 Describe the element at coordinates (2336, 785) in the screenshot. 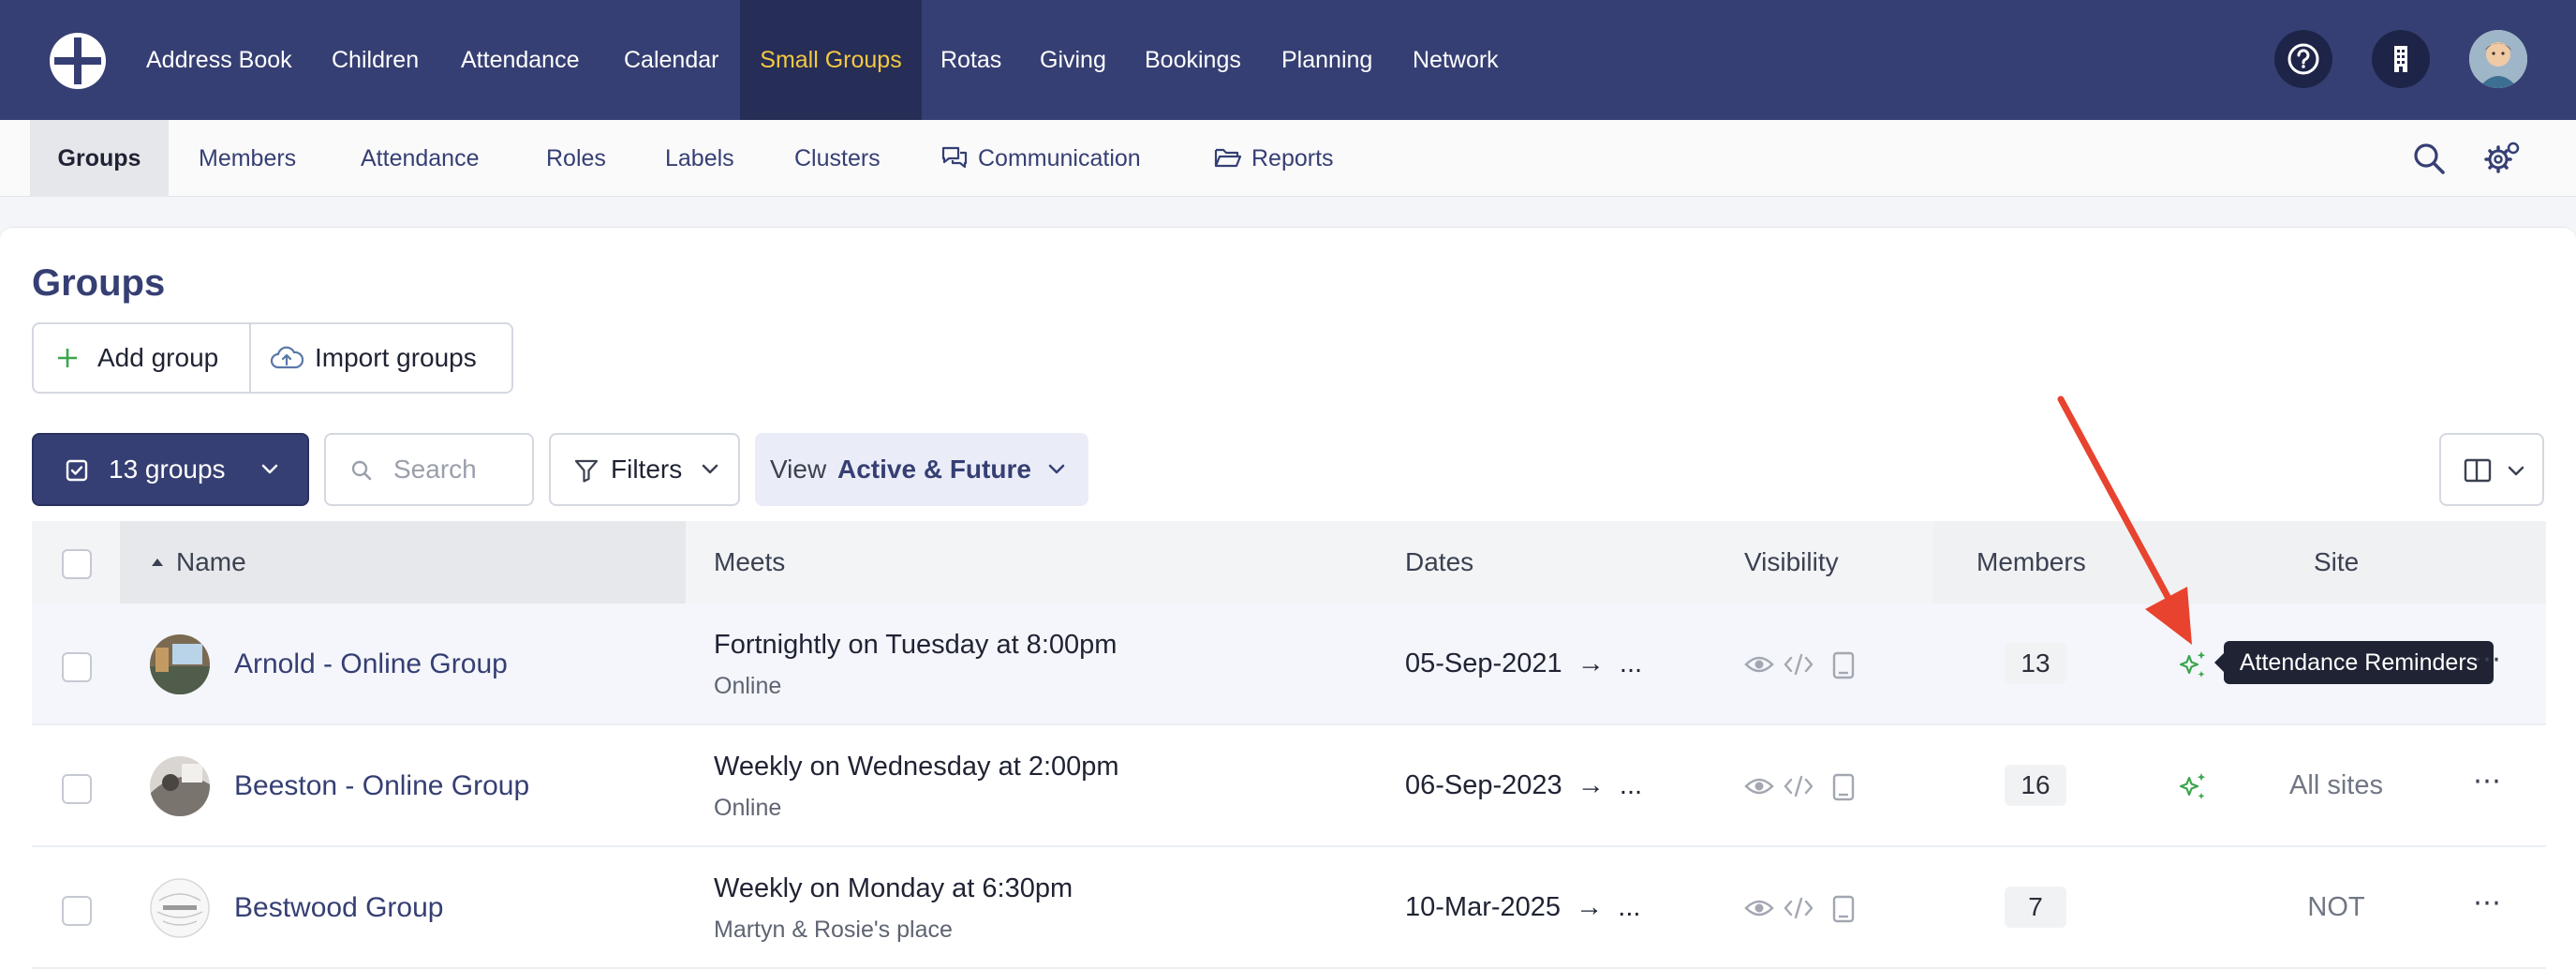

I see `group-site: All sites` at that location.